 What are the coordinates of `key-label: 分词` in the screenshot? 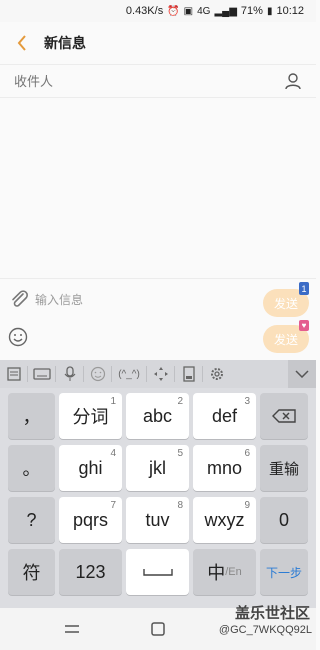 It's located at (90, 417).